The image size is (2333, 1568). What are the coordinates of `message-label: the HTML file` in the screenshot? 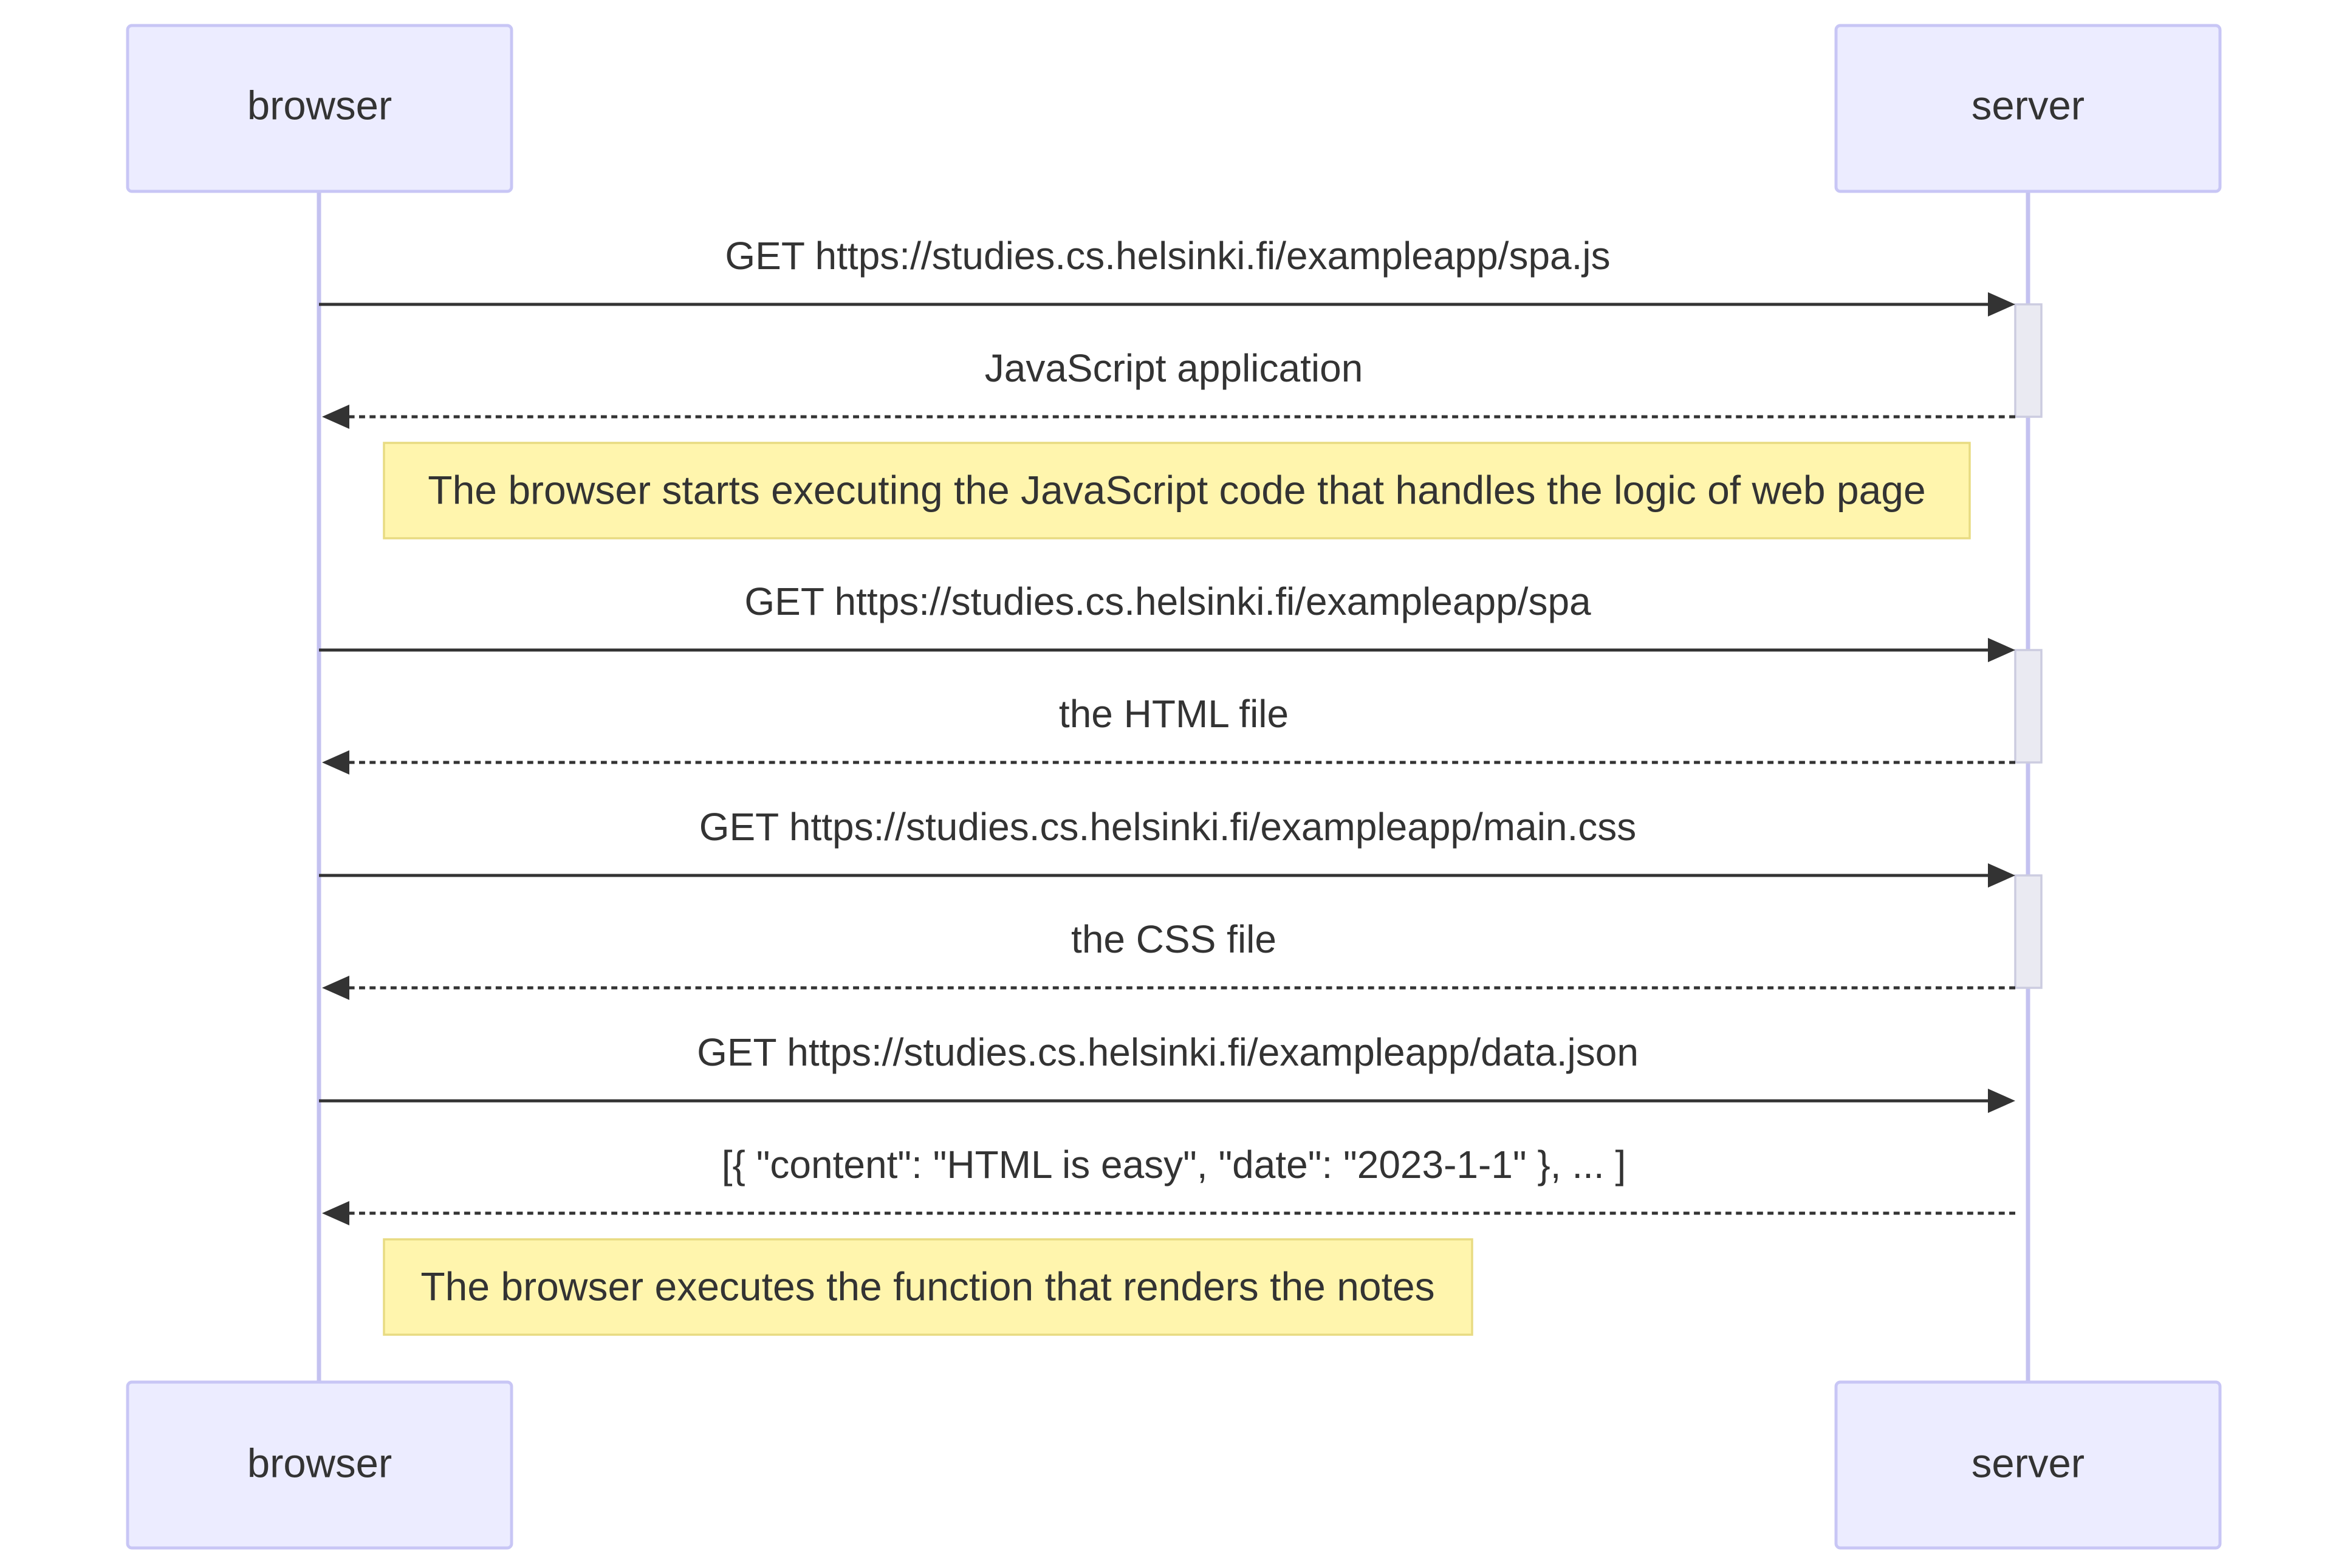 It's located at (1174, 714).